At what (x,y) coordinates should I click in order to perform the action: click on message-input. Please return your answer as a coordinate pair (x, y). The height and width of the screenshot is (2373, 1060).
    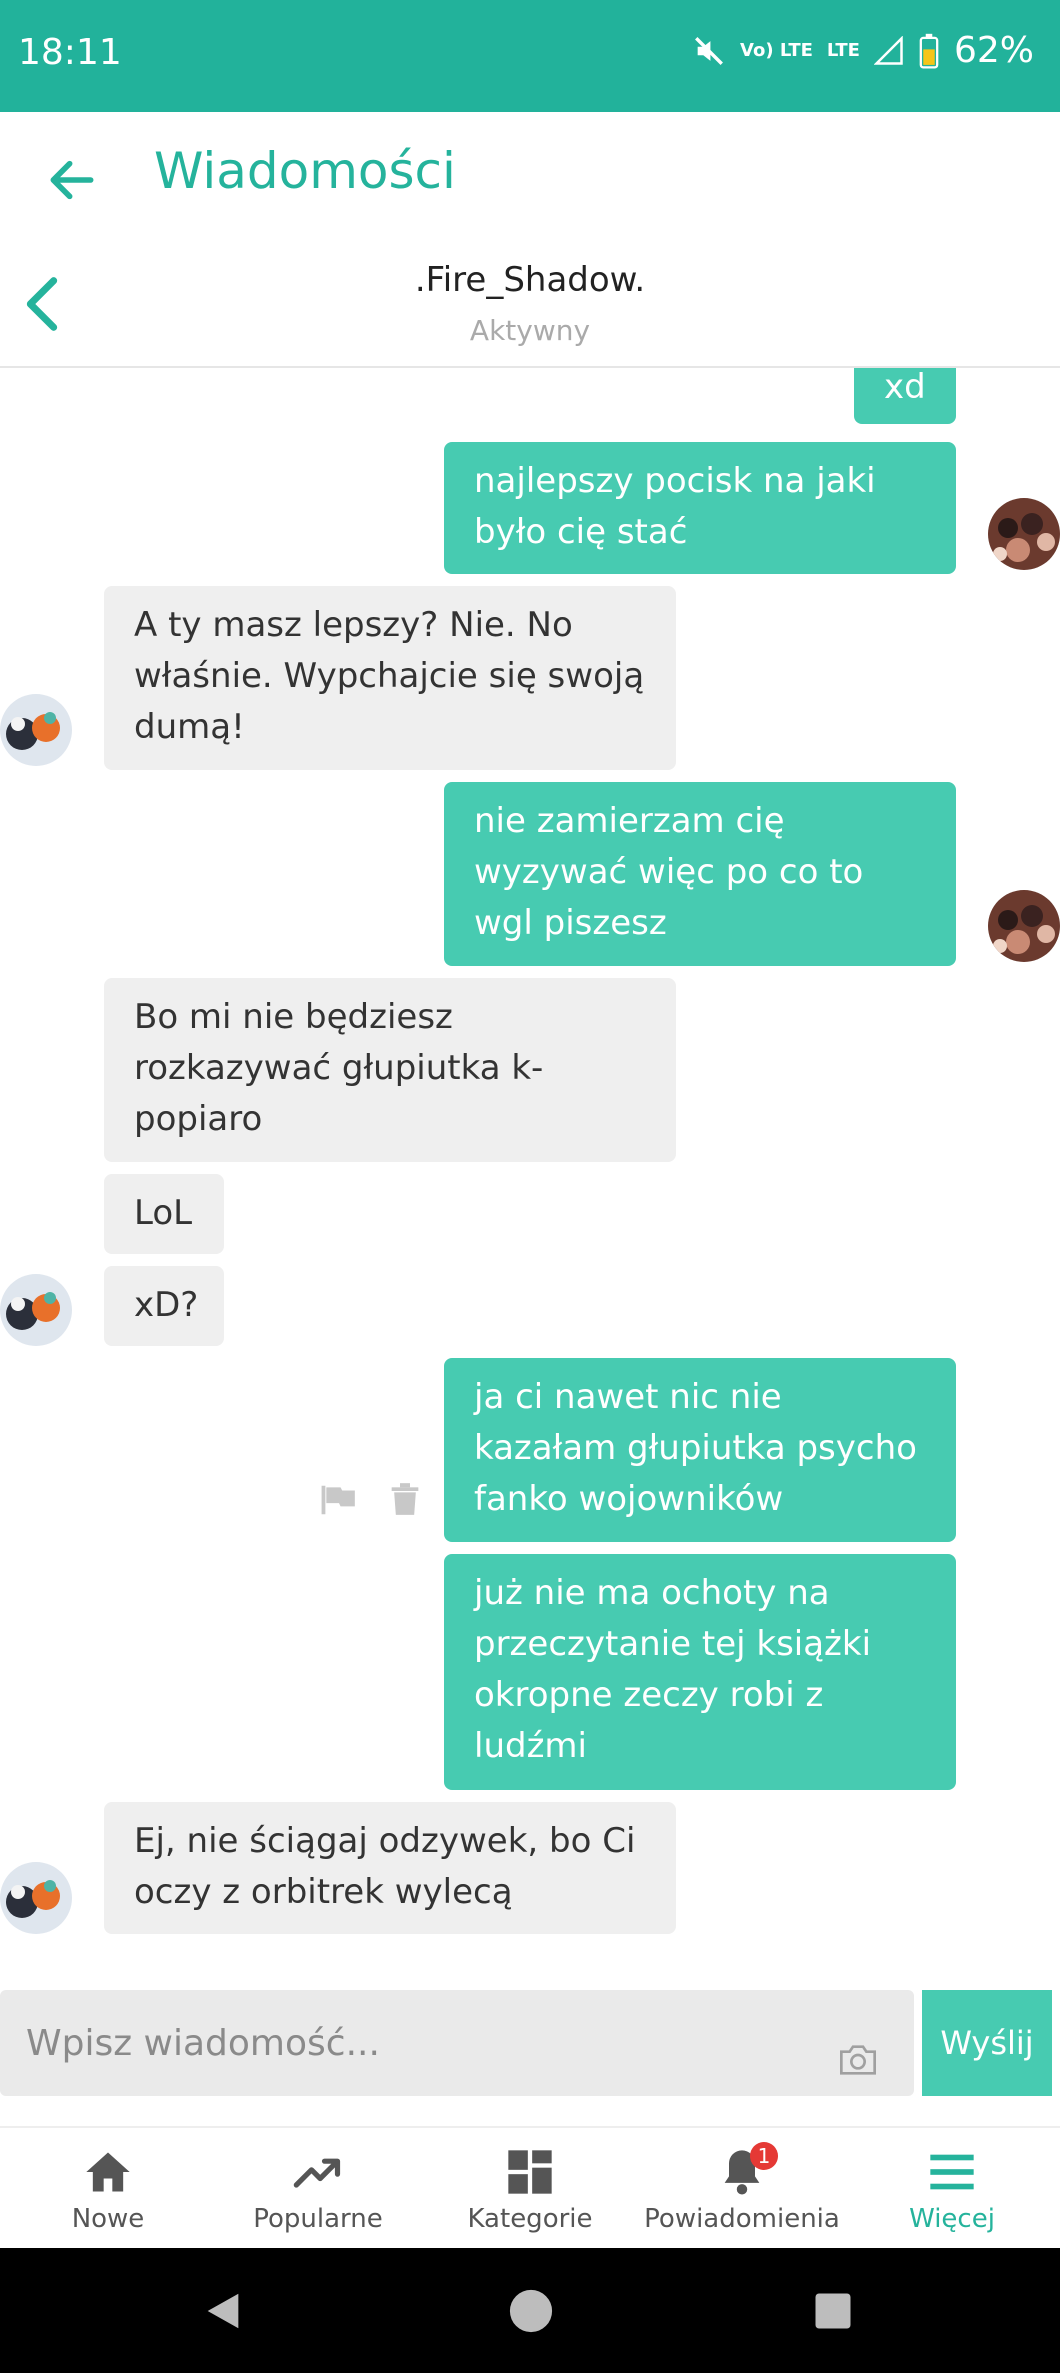
    Looking at the image, I should click on (457, 2043).